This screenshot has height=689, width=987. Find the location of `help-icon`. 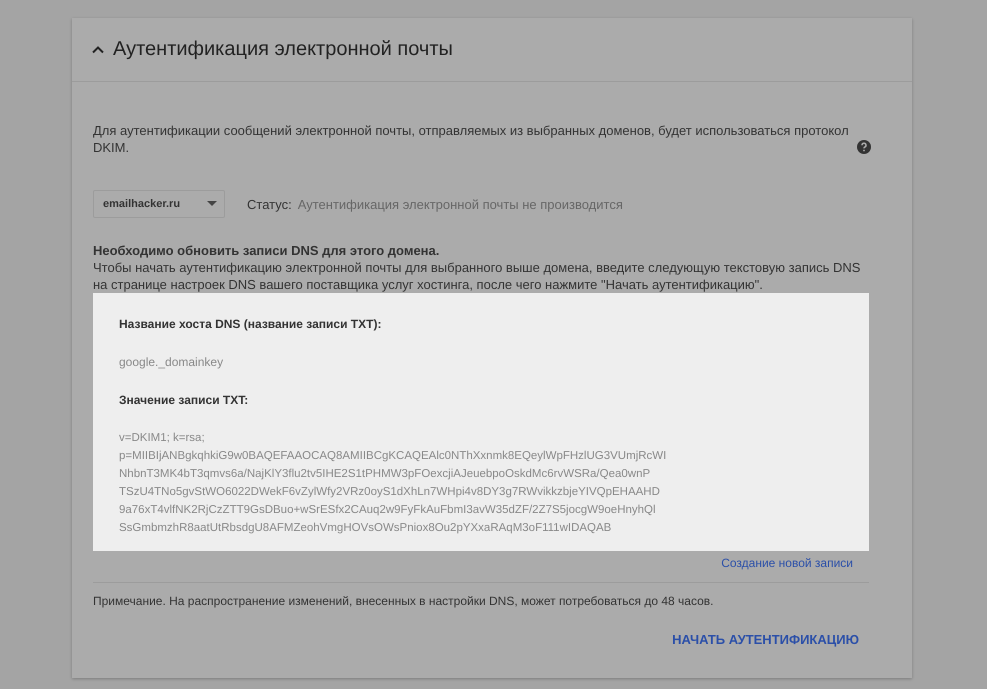

help-icon is located at coordinates (864, 147).